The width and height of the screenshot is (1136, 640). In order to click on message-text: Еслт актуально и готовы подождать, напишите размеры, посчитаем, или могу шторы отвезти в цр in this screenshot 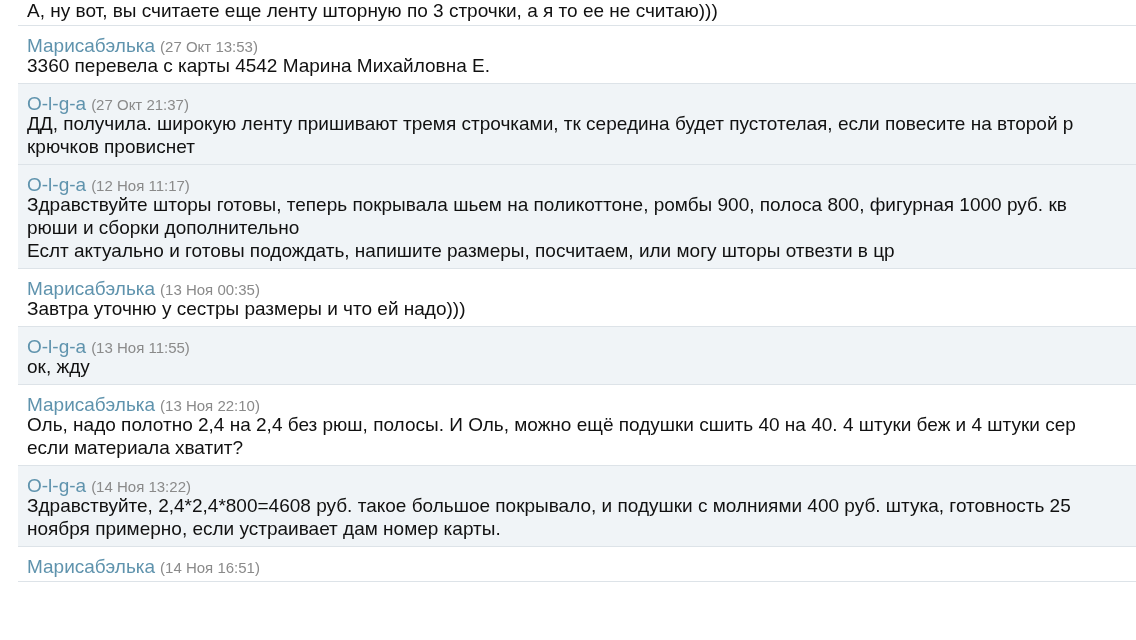, I will do `click(461, 250)`.